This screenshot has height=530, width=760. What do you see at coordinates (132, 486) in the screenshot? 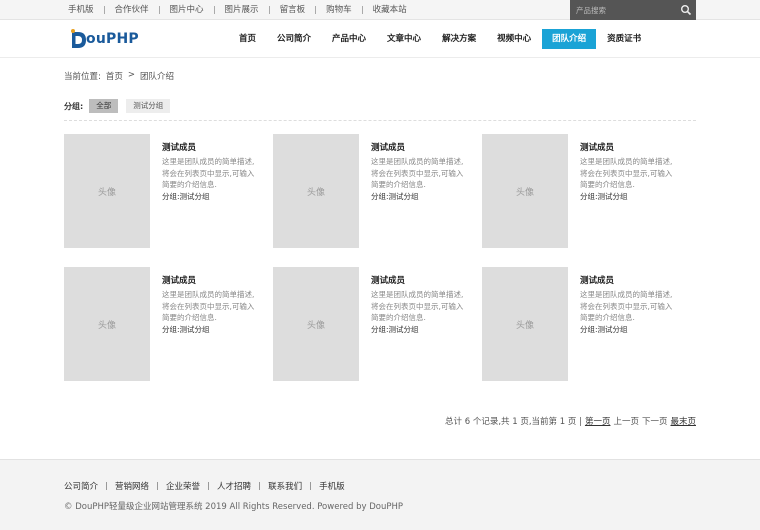
I see `footer-link-network: 营销网络` at bounding box center [132, 486].